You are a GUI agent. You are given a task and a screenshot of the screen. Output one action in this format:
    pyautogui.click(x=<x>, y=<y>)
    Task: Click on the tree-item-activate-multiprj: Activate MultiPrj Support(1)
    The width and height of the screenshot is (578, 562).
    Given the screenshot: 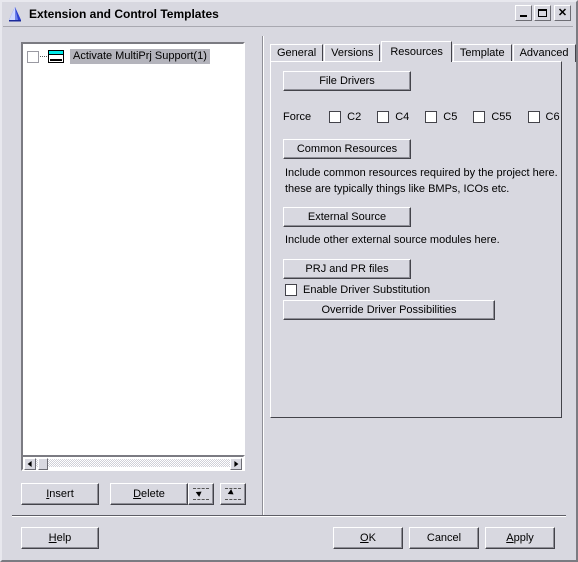 What is the action you would take?
    pyautogui.click(x=118, y=56)
    